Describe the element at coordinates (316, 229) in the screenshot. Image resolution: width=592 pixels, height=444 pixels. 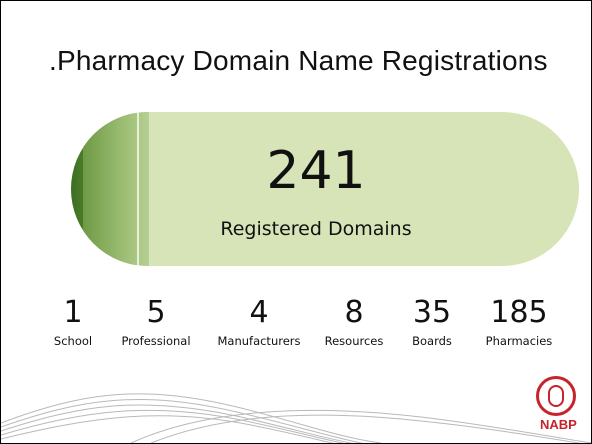
I see `total-label: Registered Domains` at that location.